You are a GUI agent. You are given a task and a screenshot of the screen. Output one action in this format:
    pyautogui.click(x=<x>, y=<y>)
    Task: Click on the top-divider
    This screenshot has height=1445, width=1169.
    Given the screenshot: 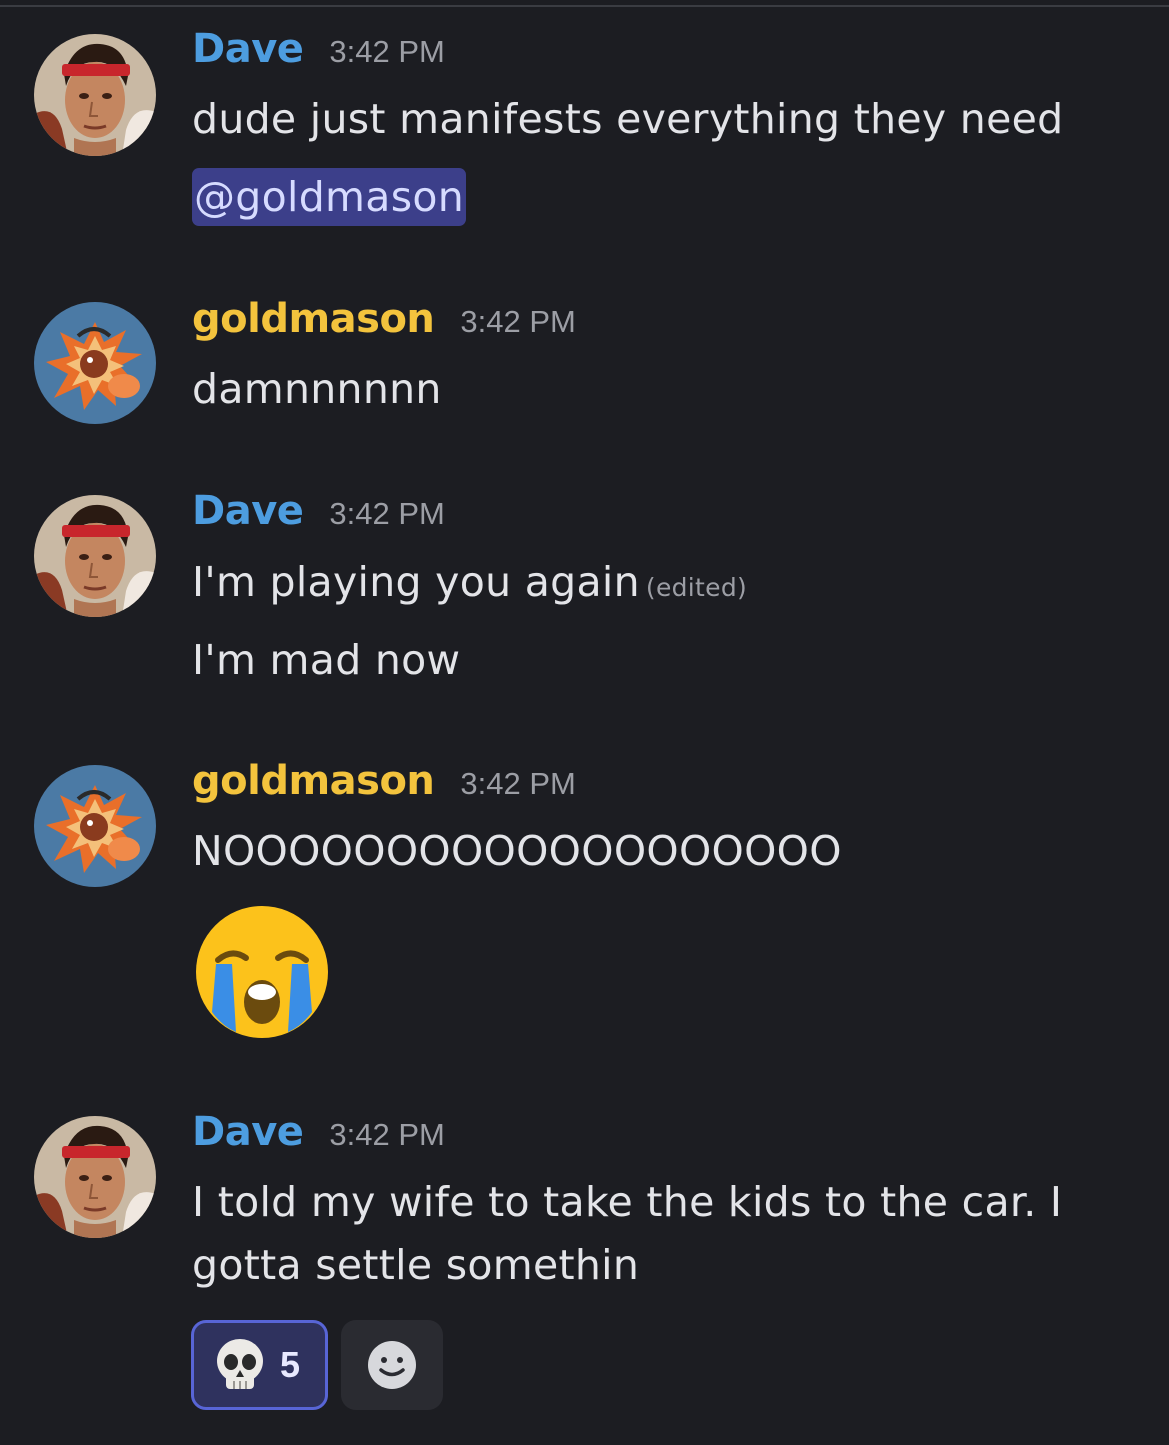 What is the action you would take?
    pyautogui.click(x=584, y=3)
    